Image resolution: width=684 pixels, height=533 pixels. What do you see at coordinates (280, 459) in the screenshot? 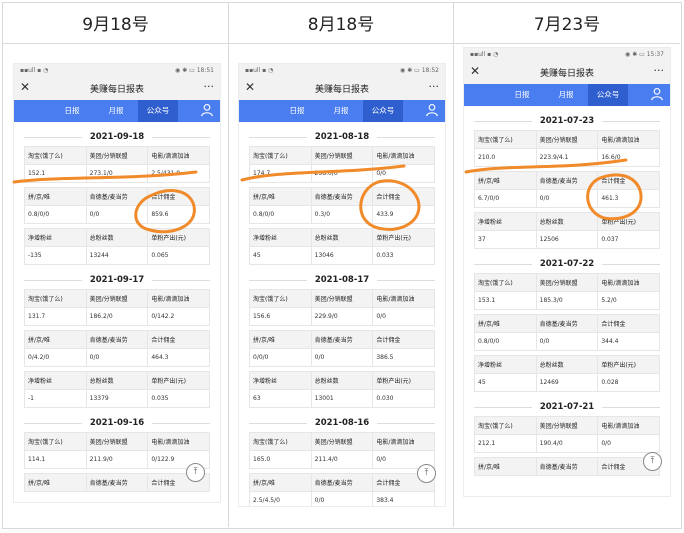
I see `metric-value: 165.0` at bounding box center [280, 459].